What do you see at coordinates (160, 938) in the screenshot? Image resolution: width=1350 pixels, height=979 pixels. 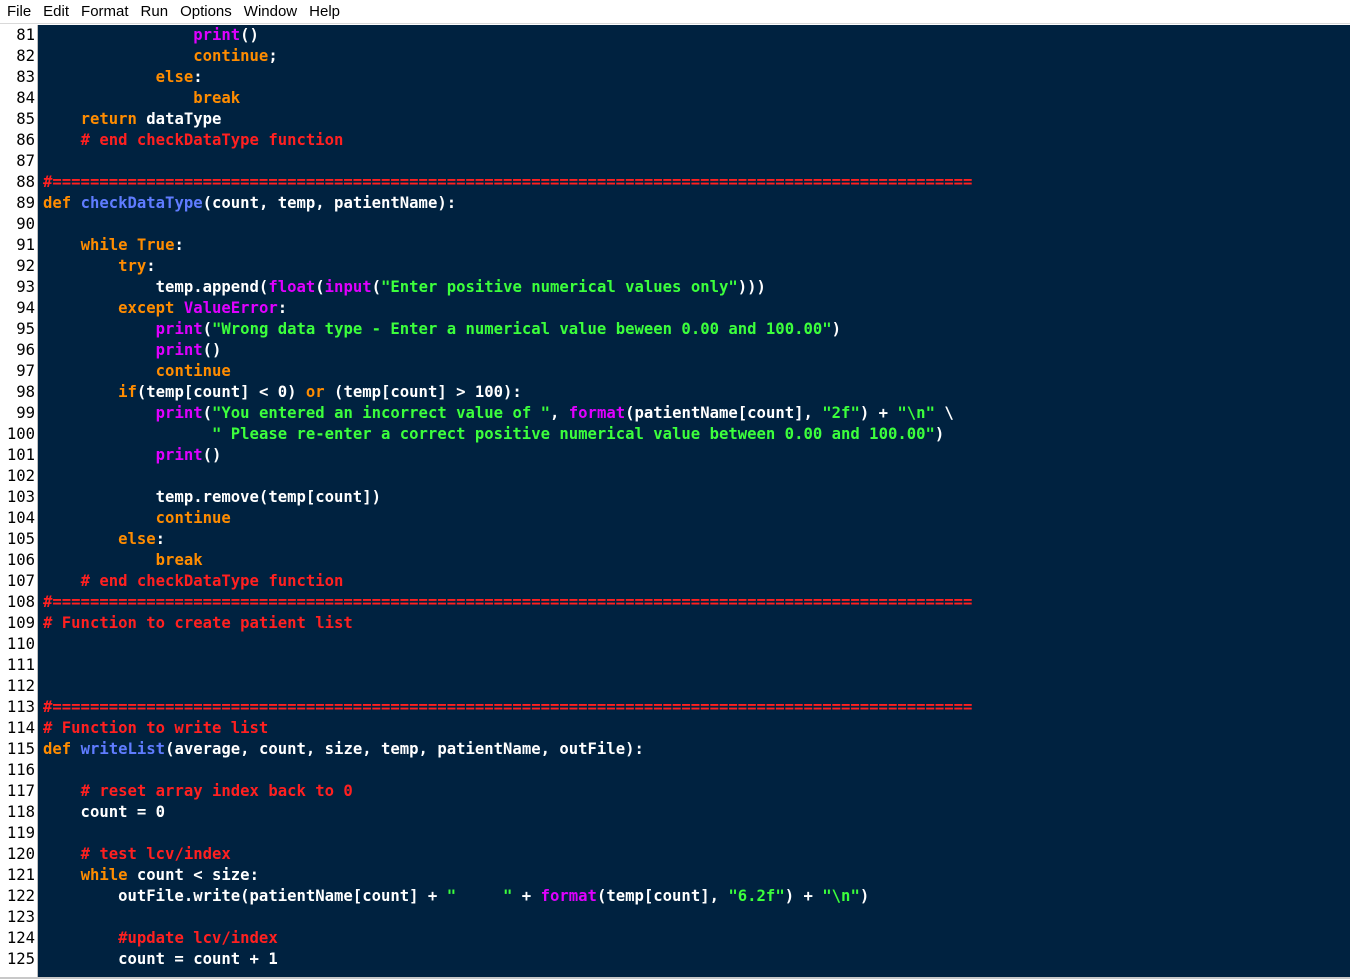 I see `code-text: #update lcv/index` at bounding box center [160, 938].